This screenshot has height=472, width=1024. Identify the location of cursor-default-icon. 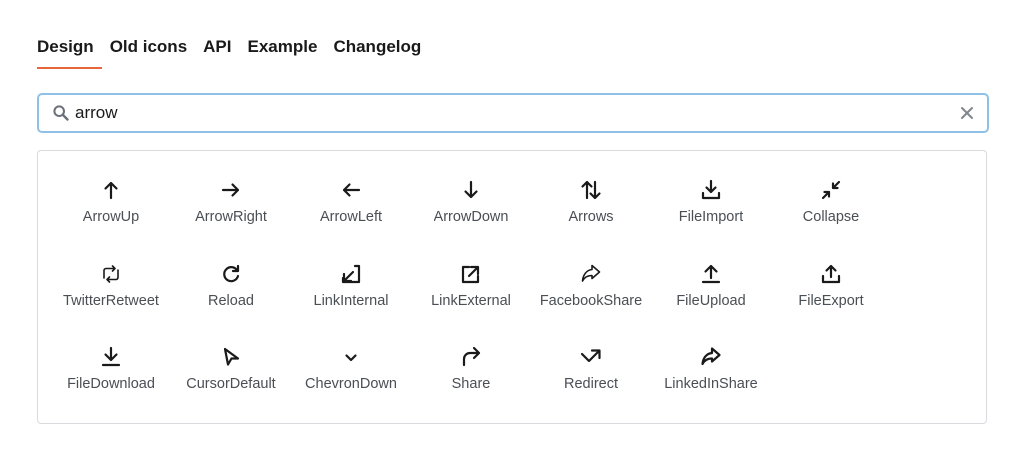
(231, 356).